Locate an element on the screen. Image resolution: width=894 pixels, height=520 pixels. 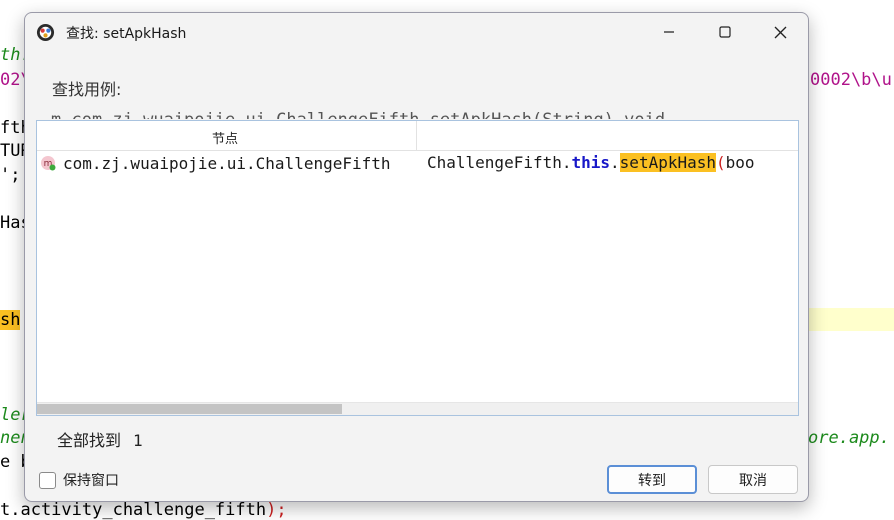
current-line-highlight is located at coordinates (850, 319).